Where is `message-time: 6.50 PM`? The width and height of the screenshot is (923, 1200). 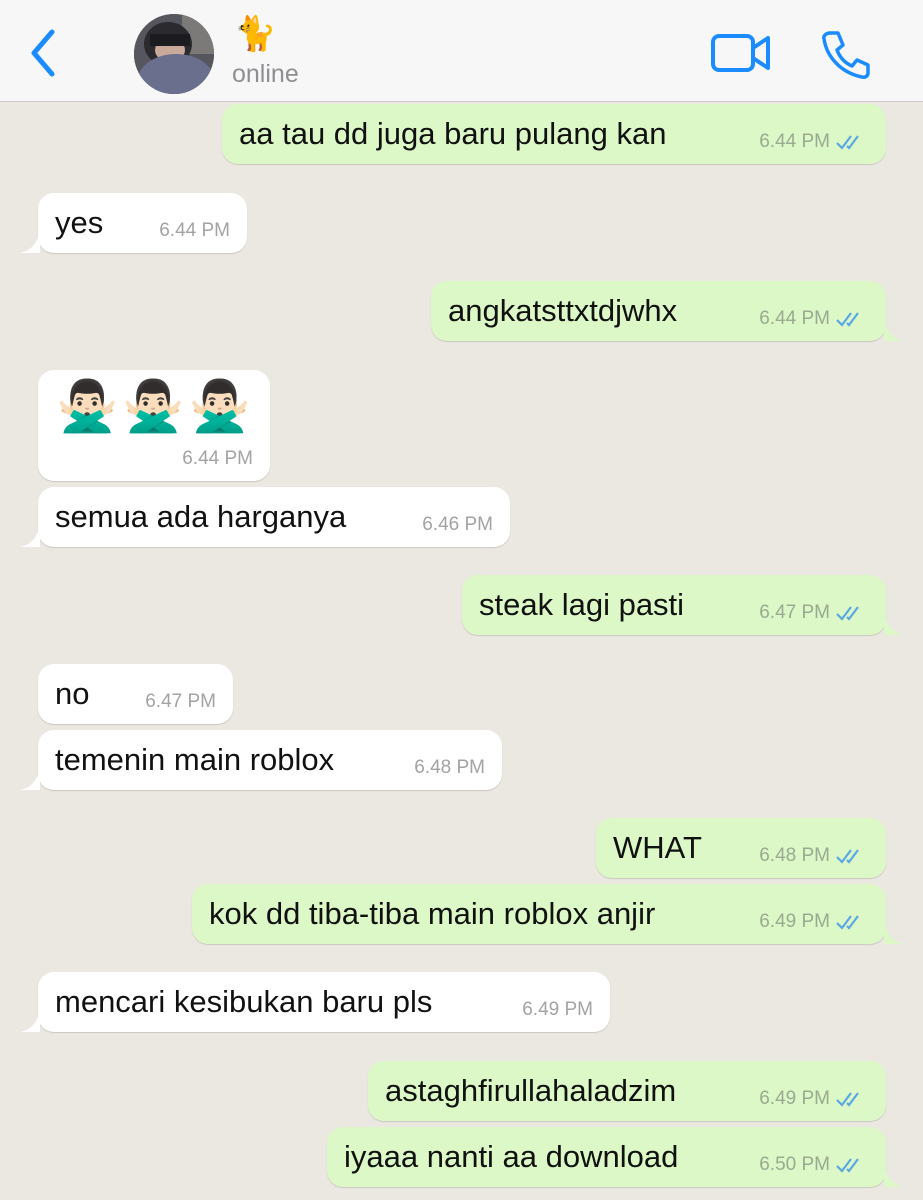 message-time: 6.50 PM is located at coordinates (794, 1164).